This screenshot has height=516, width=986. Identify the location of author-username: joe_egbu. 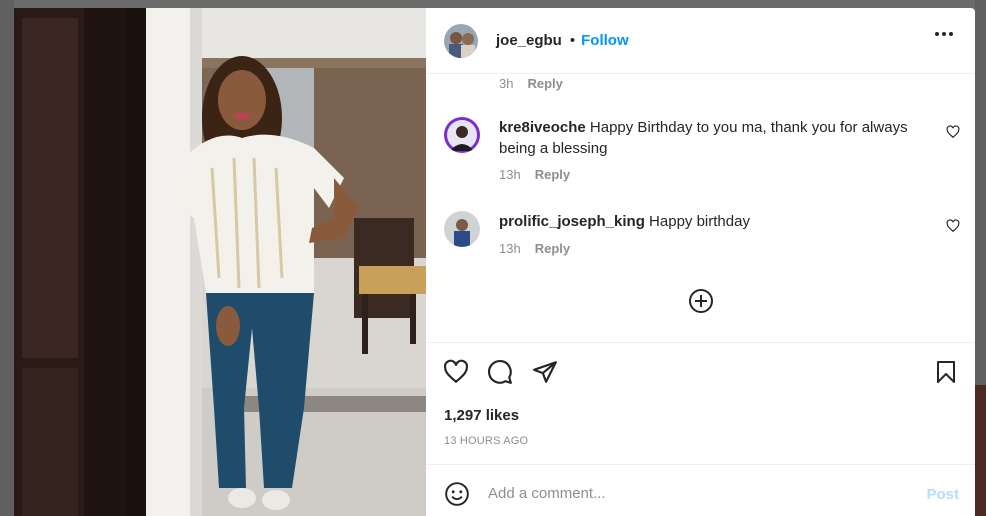
(529, 40).